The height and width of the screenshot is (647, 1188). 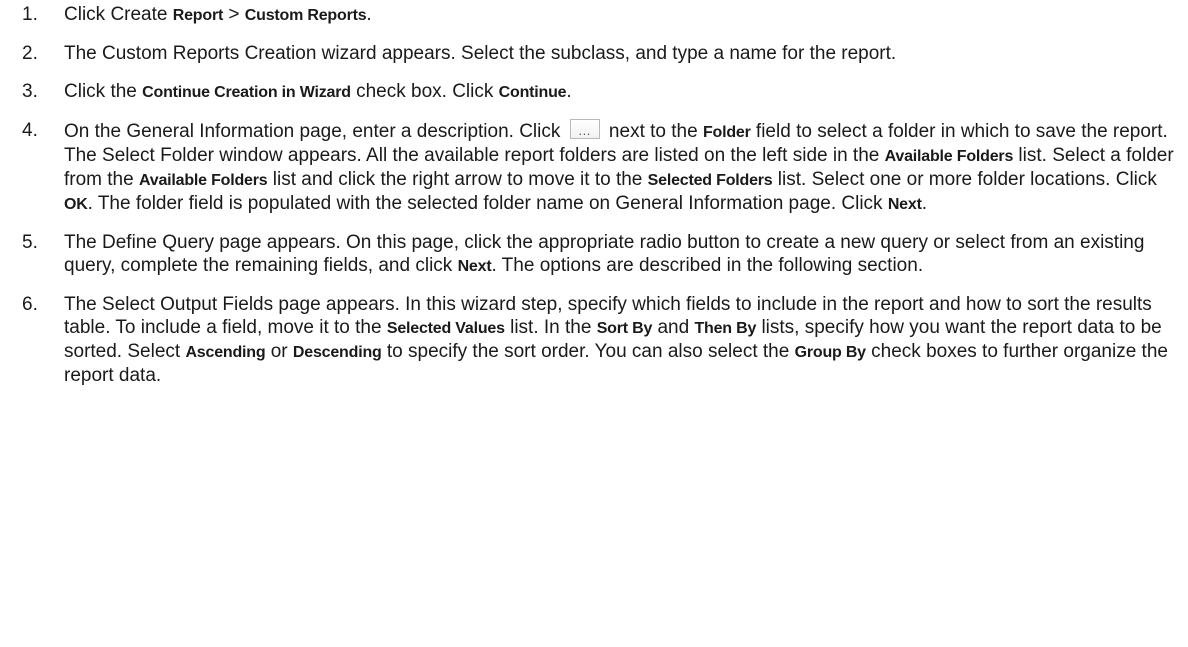 I want to click on step-text-run: or, so click(x=279, y=351).